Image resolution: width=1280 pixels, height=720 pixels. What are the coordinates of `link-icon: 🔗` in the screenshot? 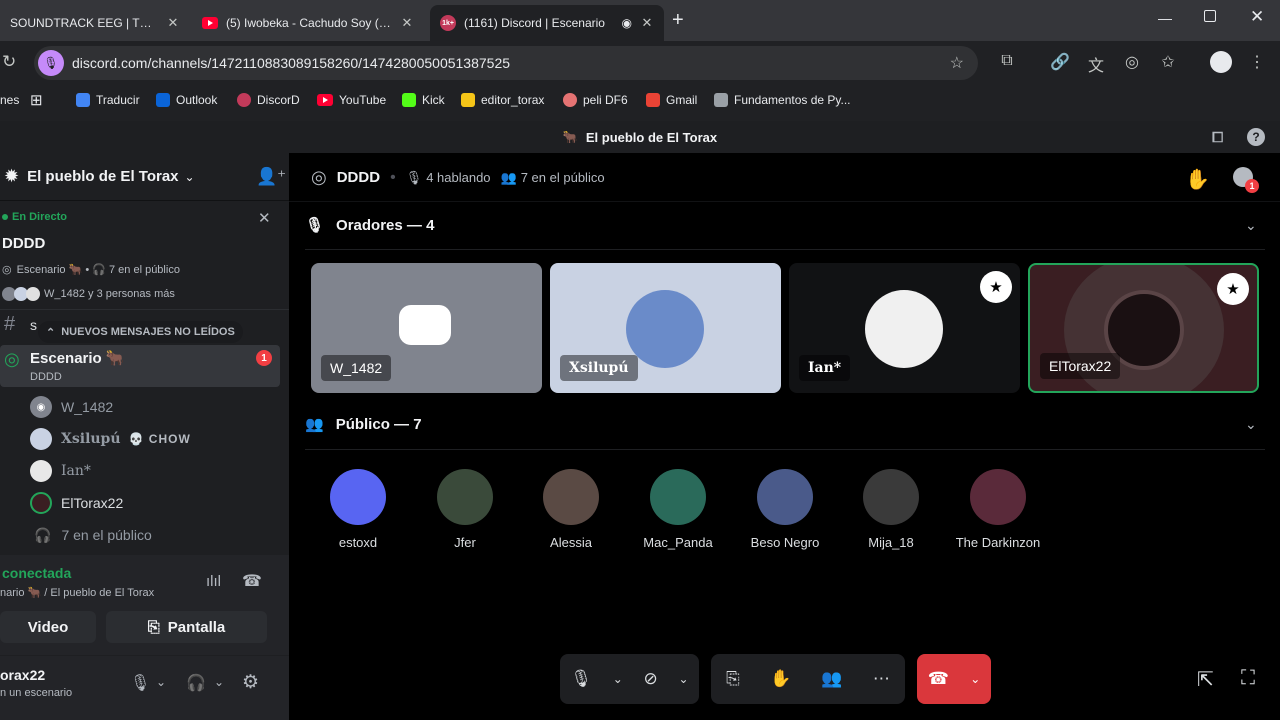 It's located at (1060, 62).